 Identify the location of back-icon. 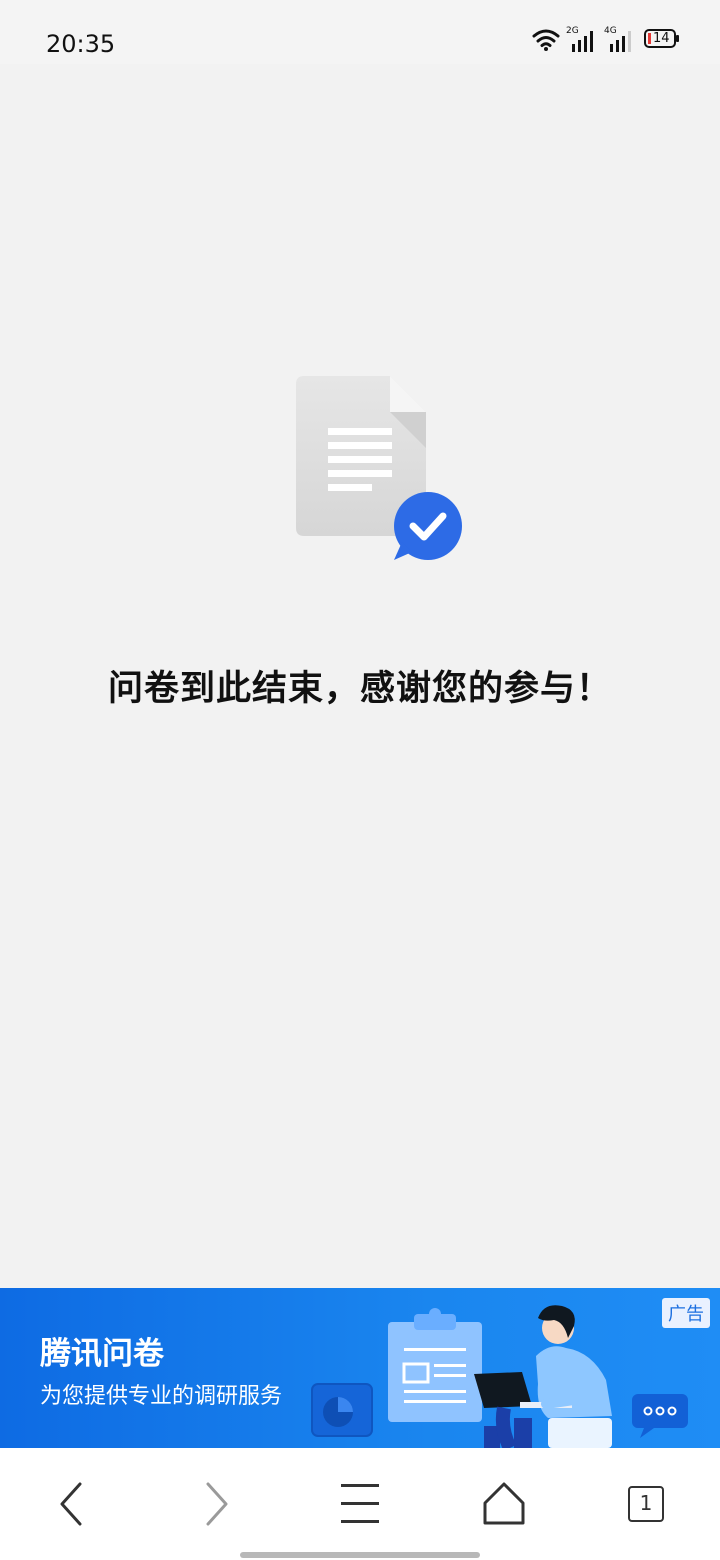
(71, 1504).